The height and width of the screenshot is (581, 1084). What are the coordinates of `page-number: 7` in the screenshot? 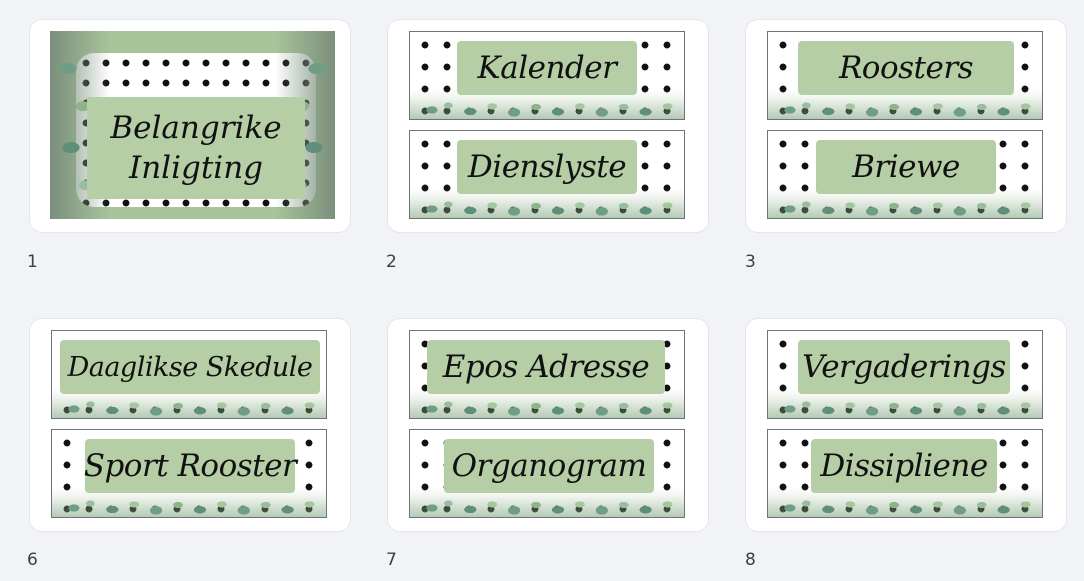 It's located at (391, 560).